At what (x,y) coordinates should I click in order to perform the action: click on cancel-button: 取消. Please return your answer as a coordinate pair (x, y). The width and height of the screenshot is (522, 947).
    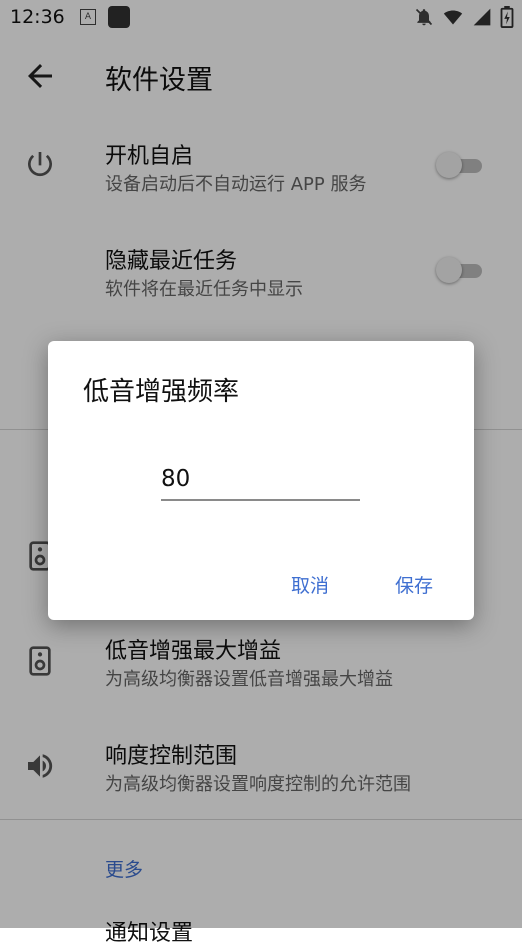
    Looking at the image, I should click on (310, 584).